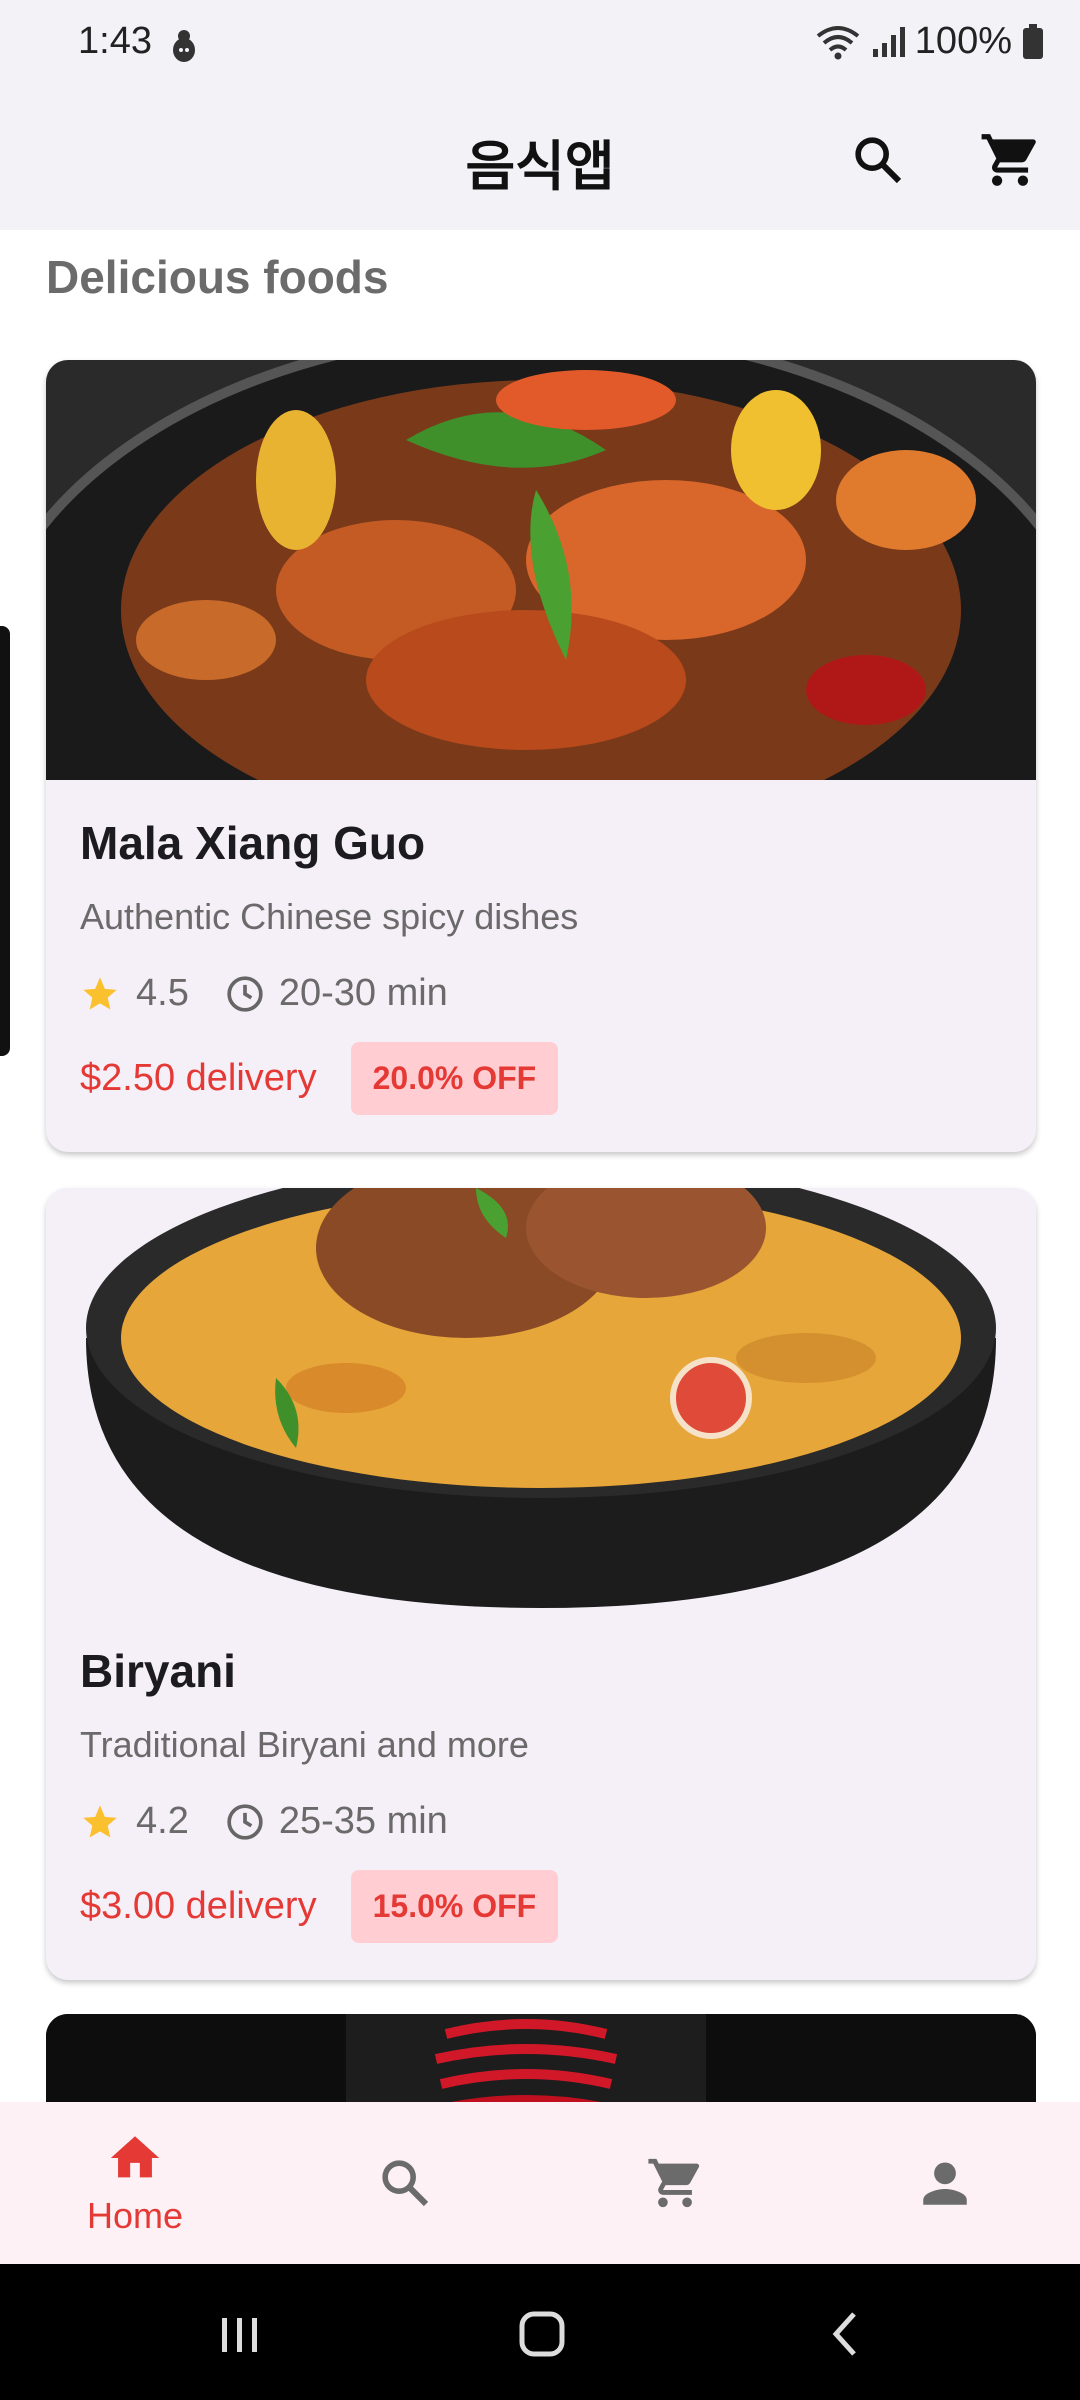 This screenshot has height=2400, width=1080. What do you see at coordinates (319, 1078) in the screenshot?
I see `price-row: $2.50 delivery 20.0% OFF` at bounding box center [319, 1078].